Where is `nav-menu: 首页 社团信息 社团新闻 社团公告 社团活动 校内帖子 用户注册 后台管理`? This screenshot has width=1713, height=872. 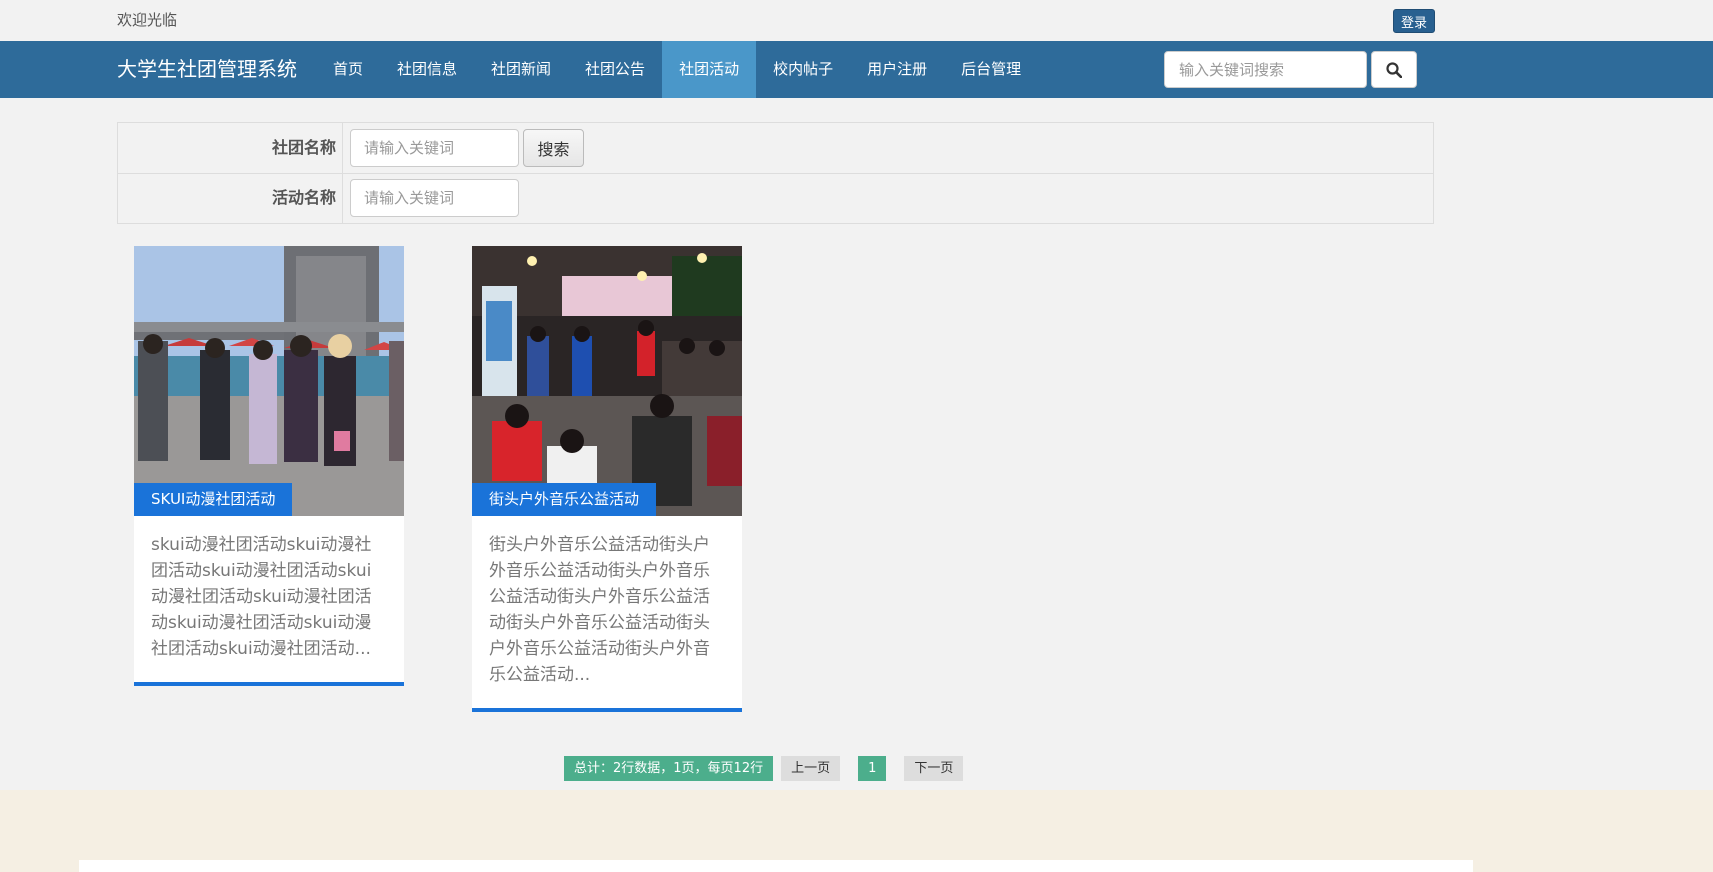
nav-menu: 首页 社团信息 社团新闻 社团公告 社团活动 校内帖子 用户注册 后台管理 is located at coordinates (677, 69).